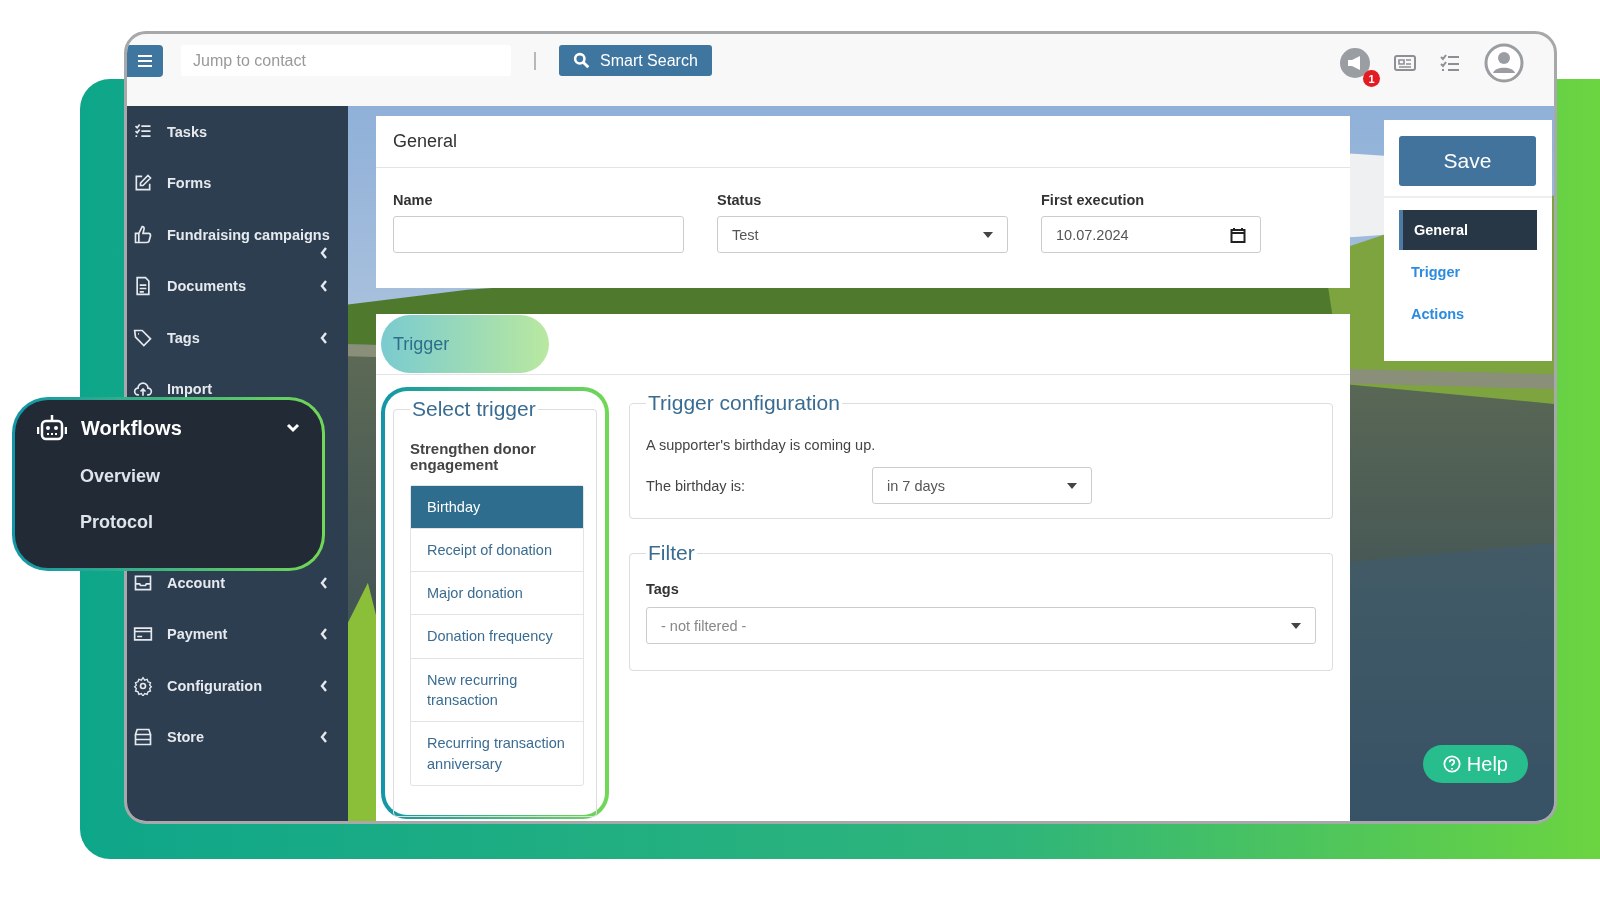  What do you see at coordinates (497, 689) in the screenshot?
I see `trigger-option: New recurring transaction` at bounding box center [497, 689].